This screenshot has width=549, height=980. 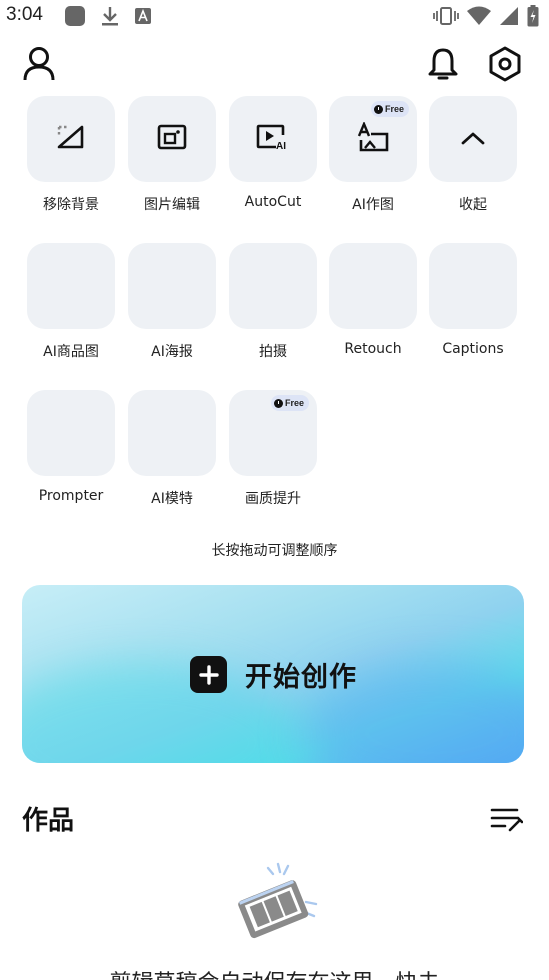 I want to click on status-bar: 3:04, so click(x=274, y=16).